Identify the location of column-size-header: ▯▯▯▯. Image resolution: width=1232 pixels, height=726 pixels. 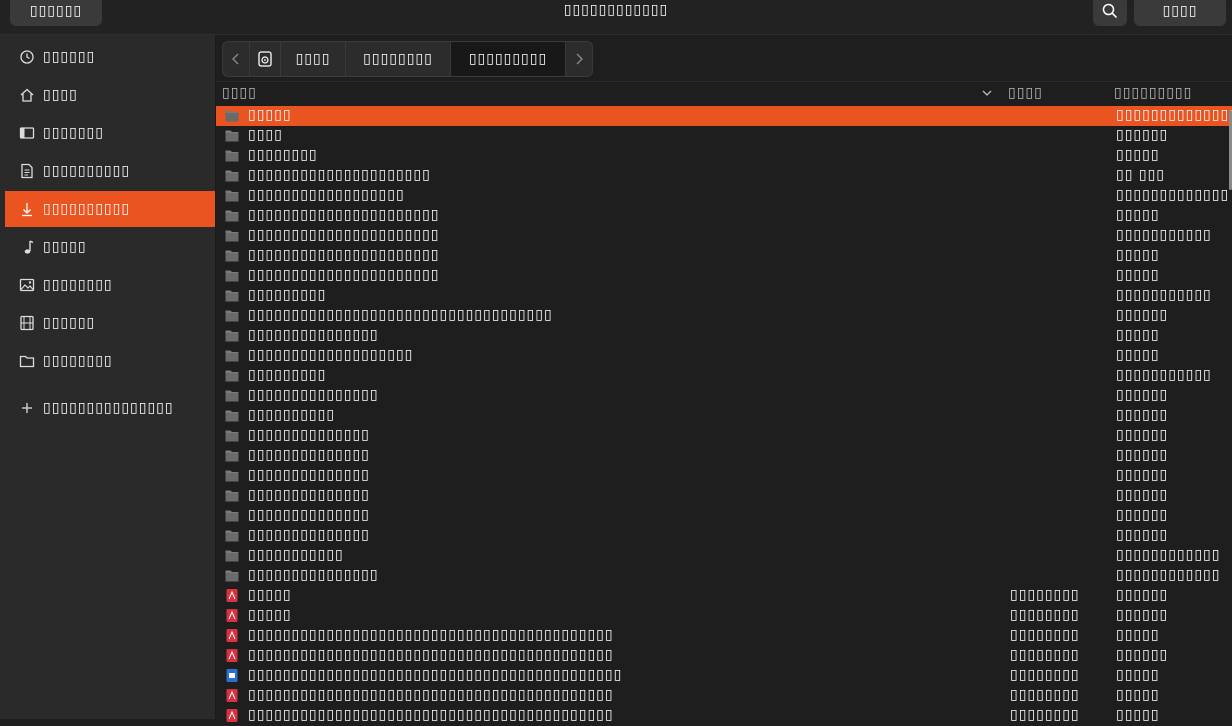
(1025, 93).